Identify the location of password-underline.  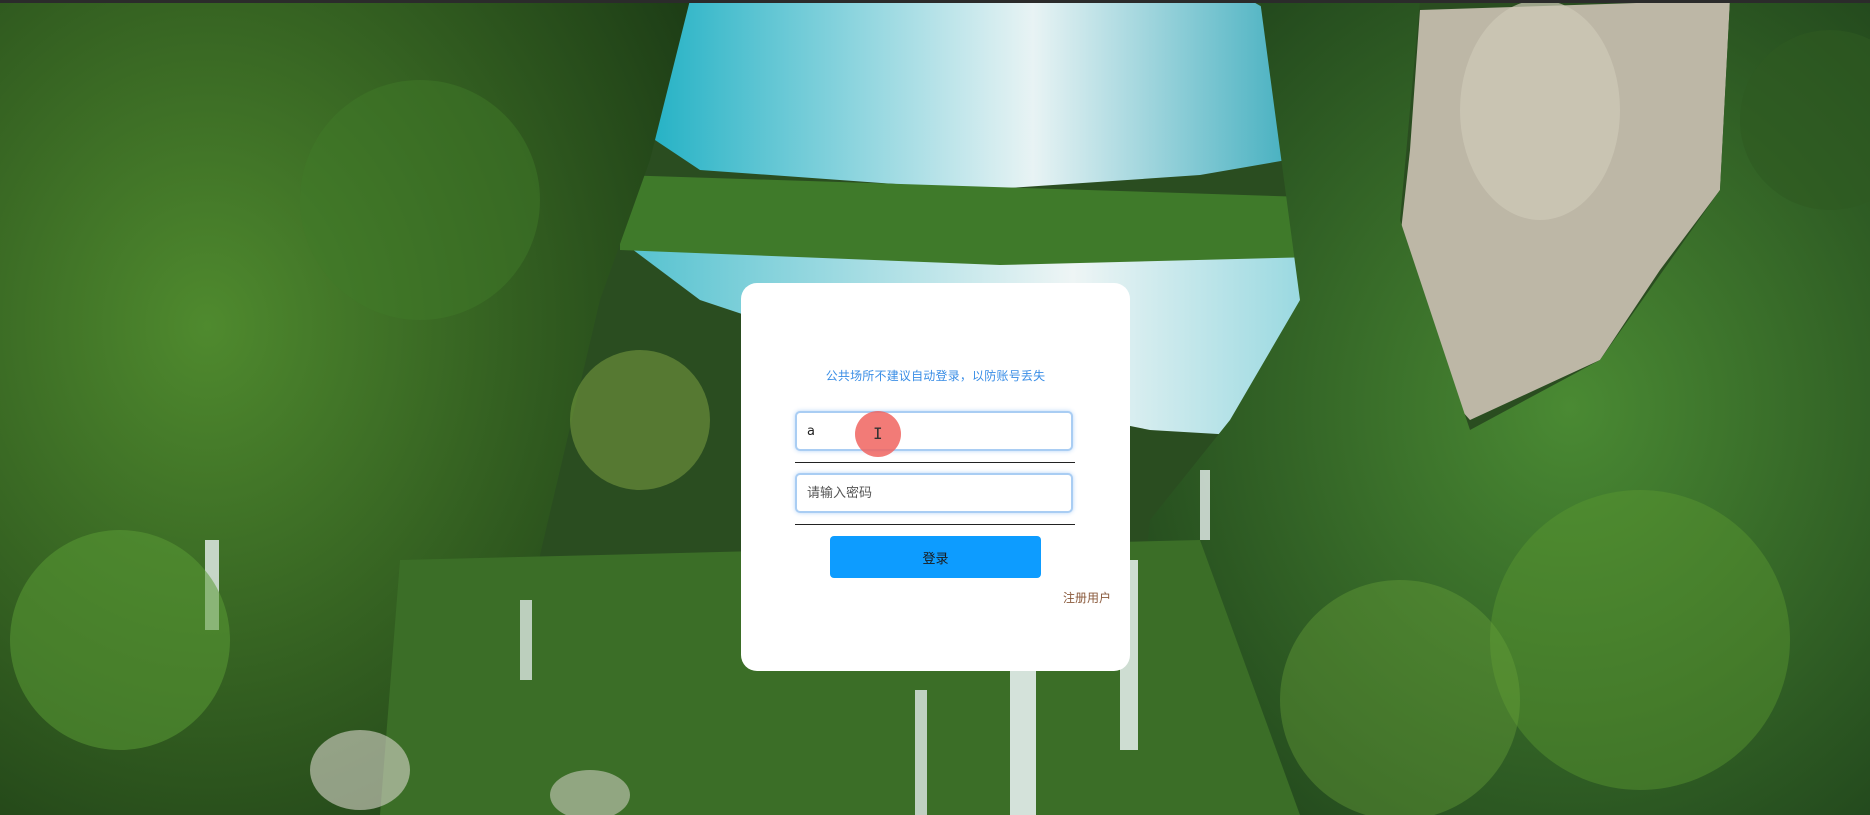
(935, 524).